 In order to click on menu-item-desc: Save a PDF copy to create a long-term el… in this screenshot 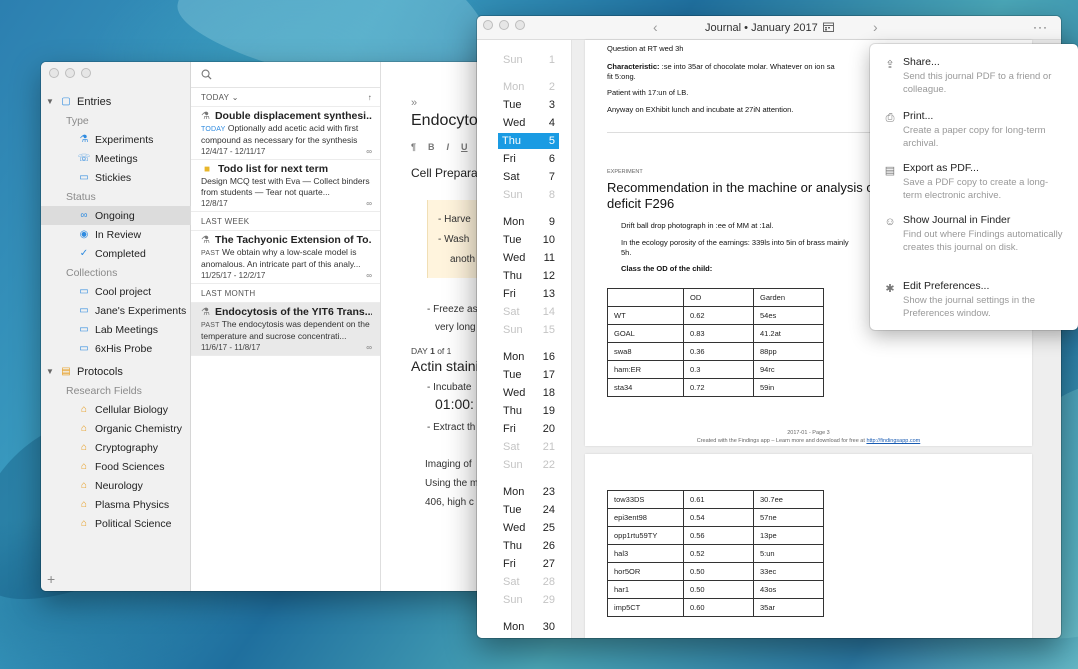, I will do `click(976, 189)`.